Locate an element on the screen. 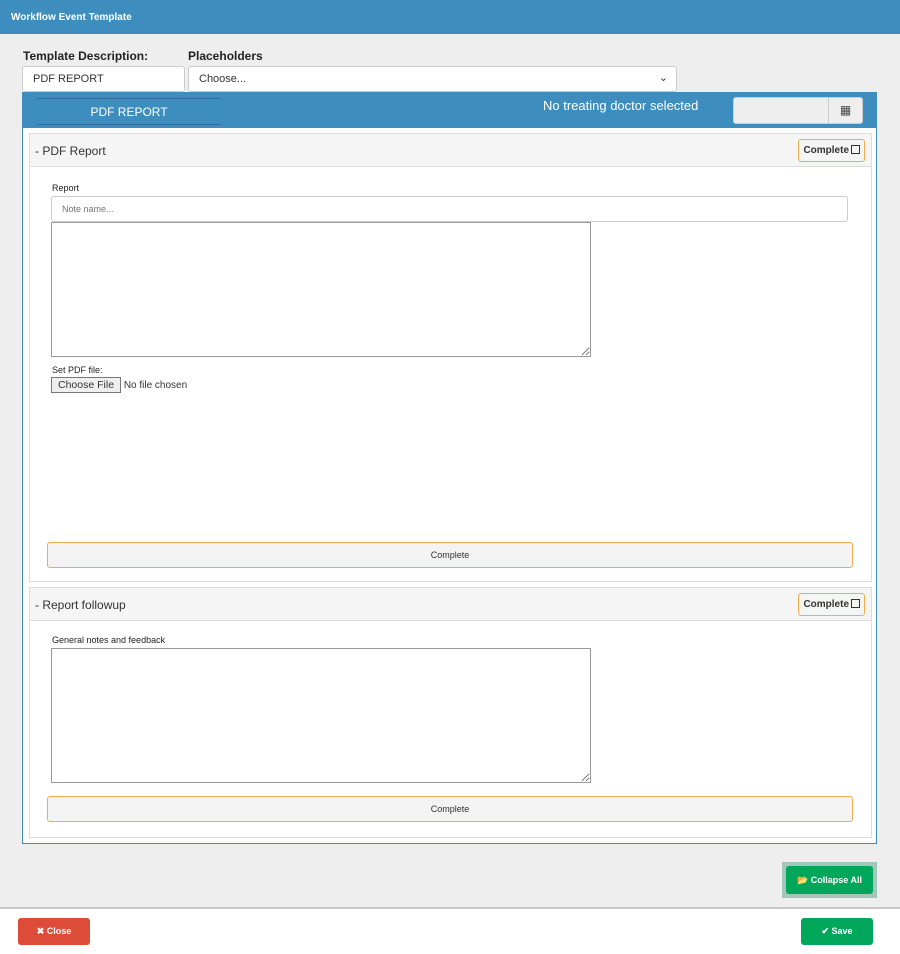  note-name-input is located at coordinates (449, 209).